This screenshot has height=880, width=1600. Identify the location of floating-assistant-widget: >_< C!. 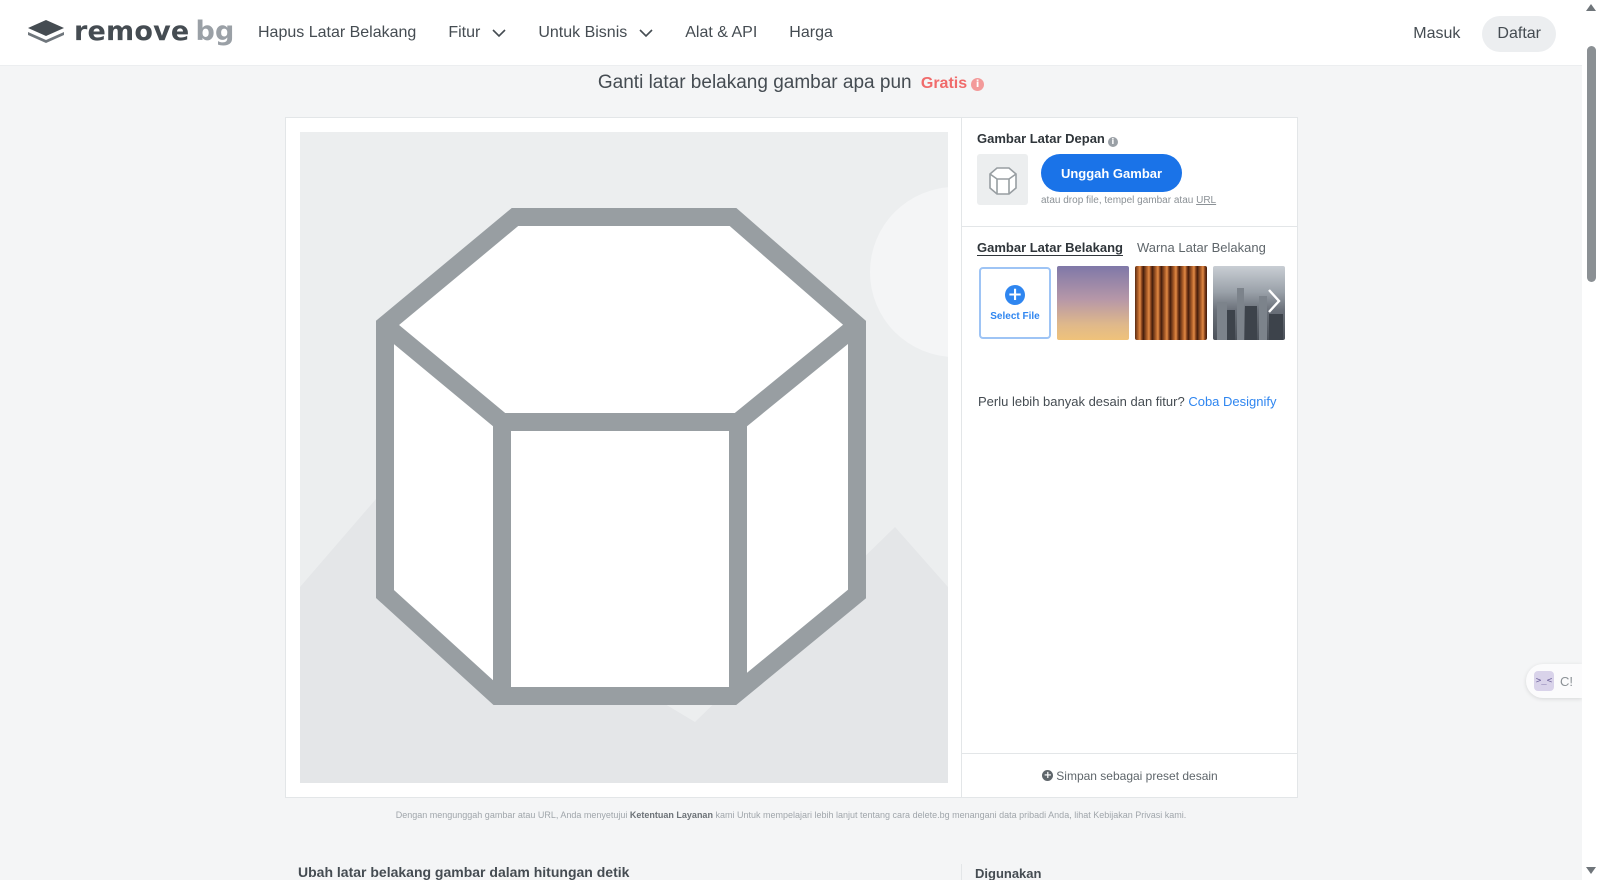
(1554, 681).